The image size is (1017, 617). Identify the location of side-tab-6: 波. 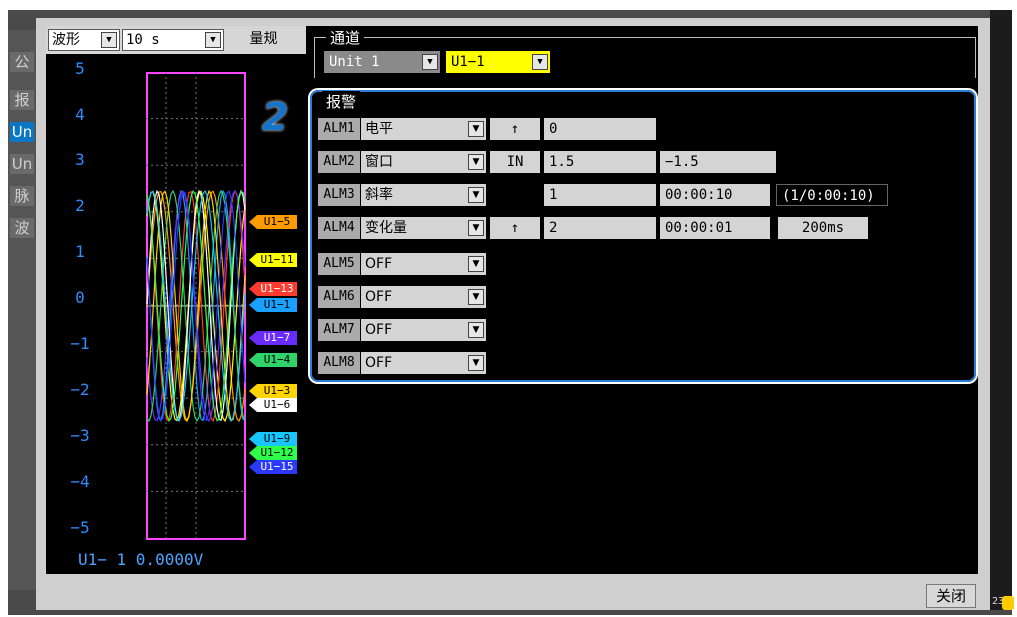
(22, 228).